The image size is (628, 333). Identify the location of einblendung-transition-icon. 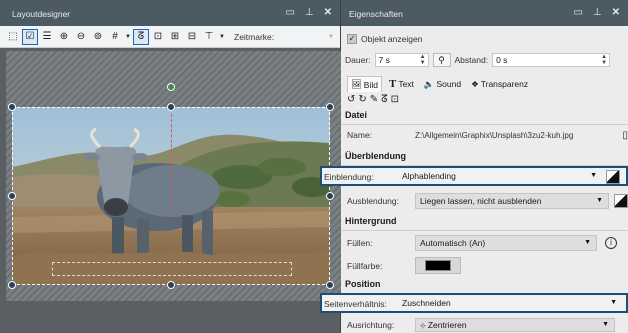
(613, 177).